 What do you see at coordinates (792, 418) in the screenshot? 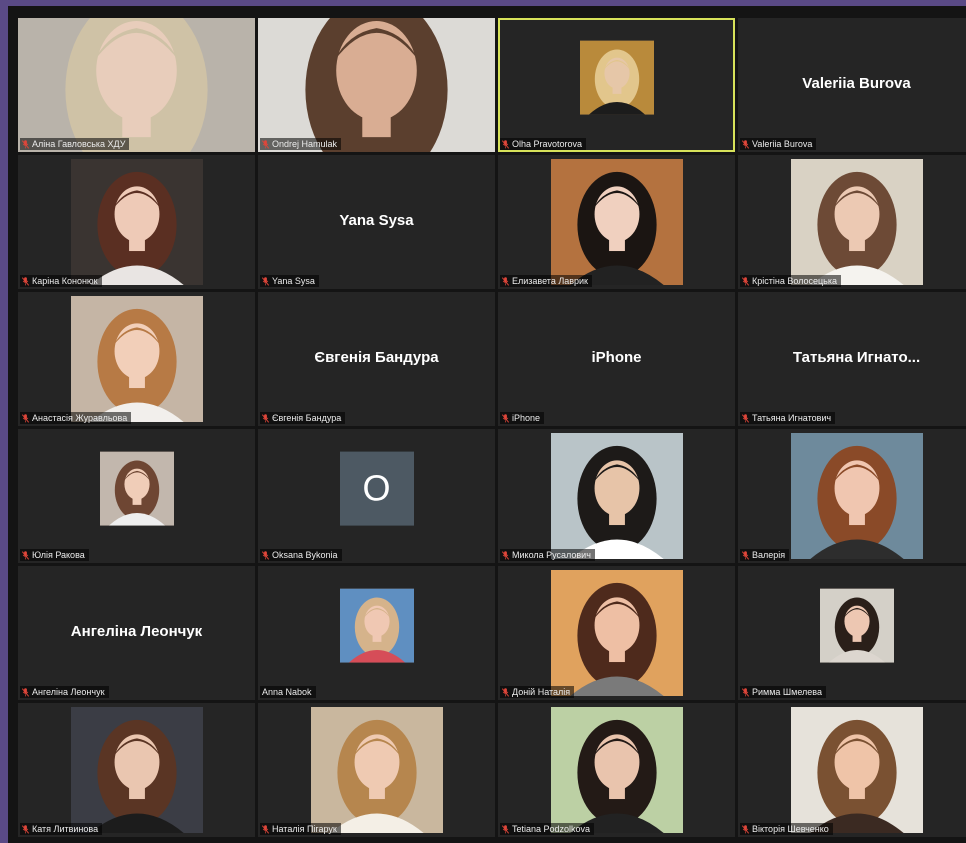
I see `participant-name-text: Татьяна Игнатович` at bounding box center [792, 418].